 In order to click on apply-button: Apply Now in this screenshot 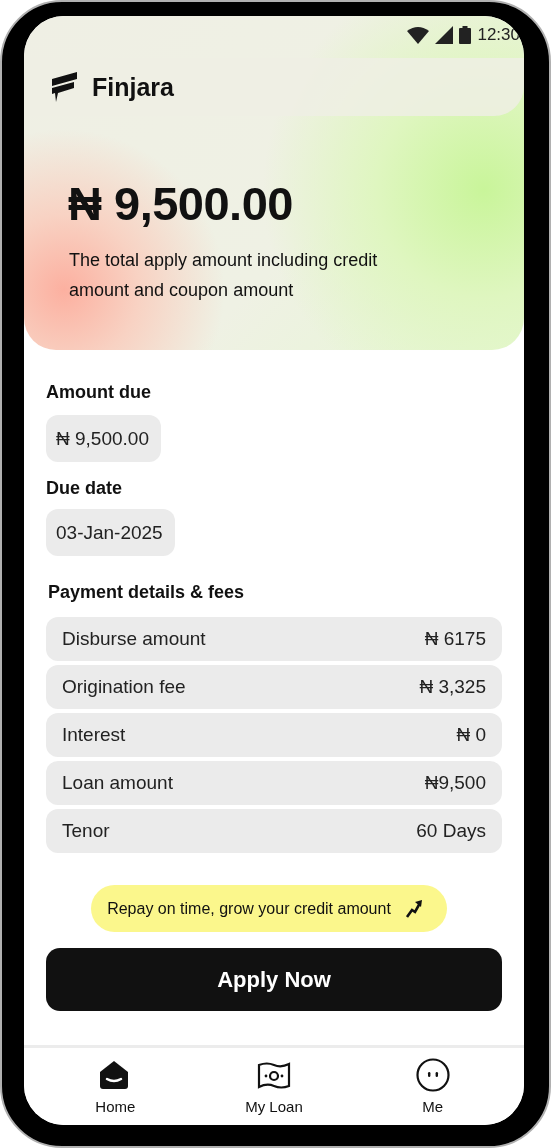, I will do `click(274, 979)`.